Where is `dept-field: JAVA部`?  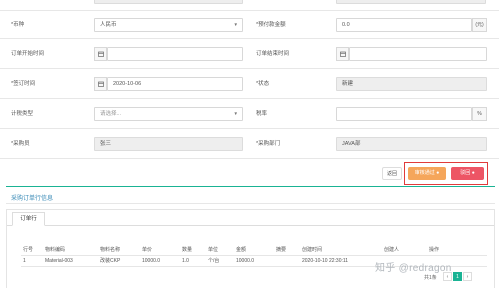 dept-field: JAVA部 is located at coordinates (411, 144).